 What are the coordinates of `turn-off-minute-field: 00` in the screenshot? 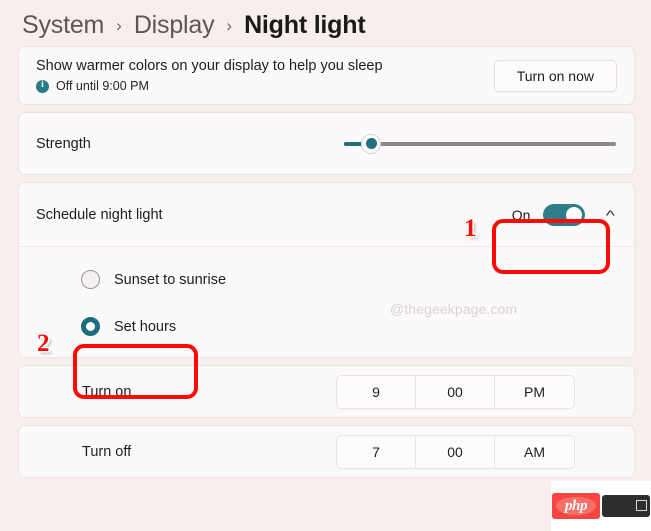 It's located at (455, 451).